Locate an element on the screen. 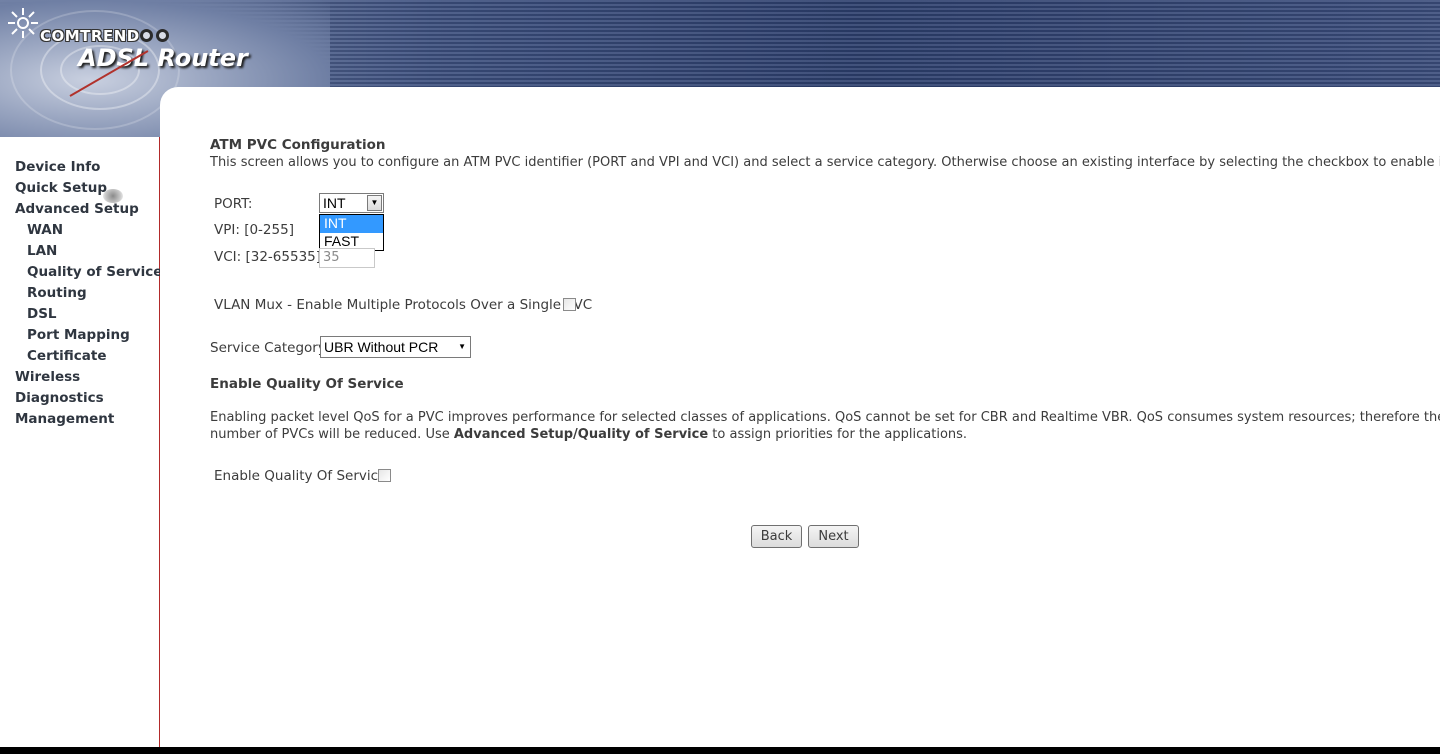 The height and width of the screenshot is (754, 1440). vlan-mux-checkbox is located at coordinates (569, 304).